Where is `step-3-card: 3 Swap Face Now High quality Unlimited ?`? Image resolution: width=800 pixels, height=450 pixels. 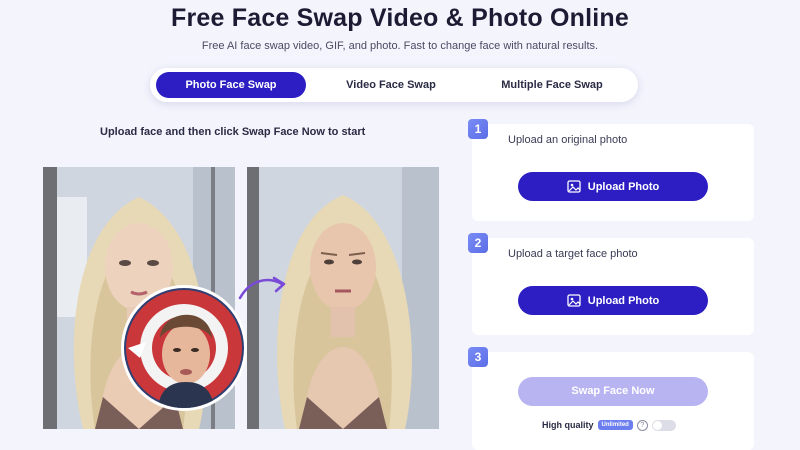 step-3-card: 3 Swap Face Now High quality Unlimited ? is located at coordinates (611, 398).